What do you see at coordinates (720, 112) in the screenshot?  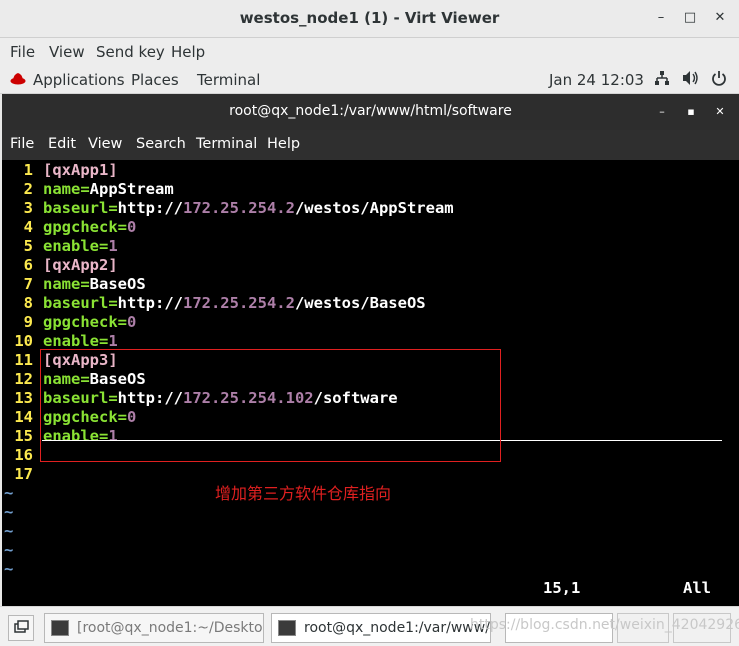 I see `terminal-close-icon: ✕` at bounding box center [720, 112].